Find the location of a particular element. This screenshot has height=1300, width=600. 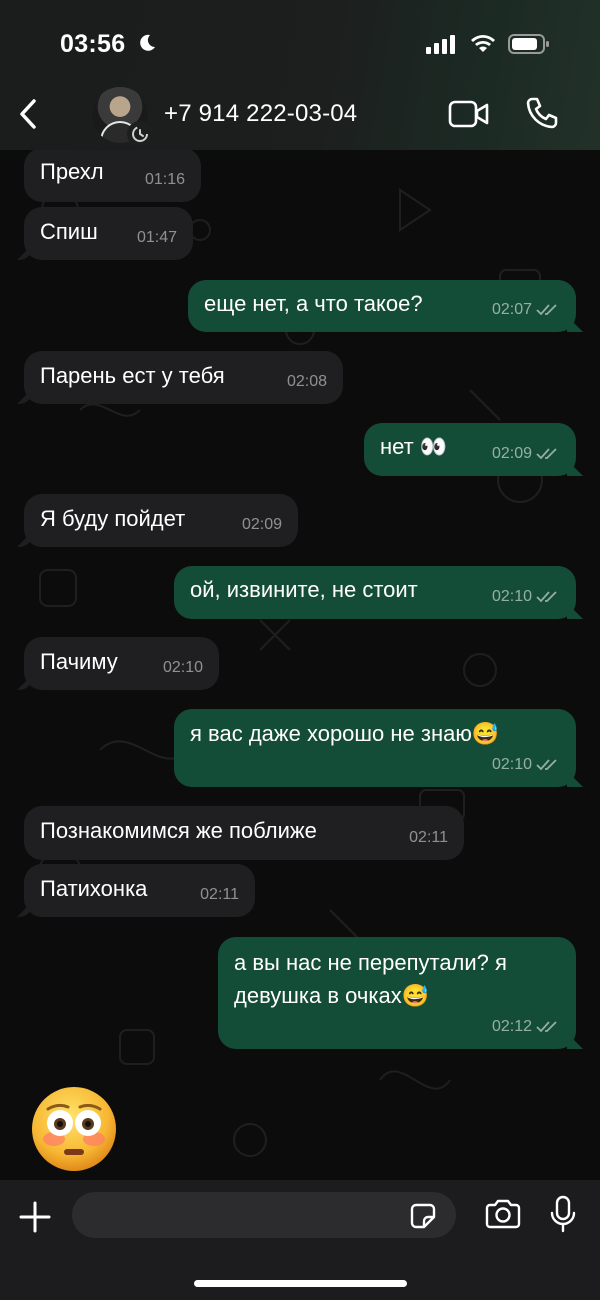

status-ring-icon is located at coordinates (140, 134).